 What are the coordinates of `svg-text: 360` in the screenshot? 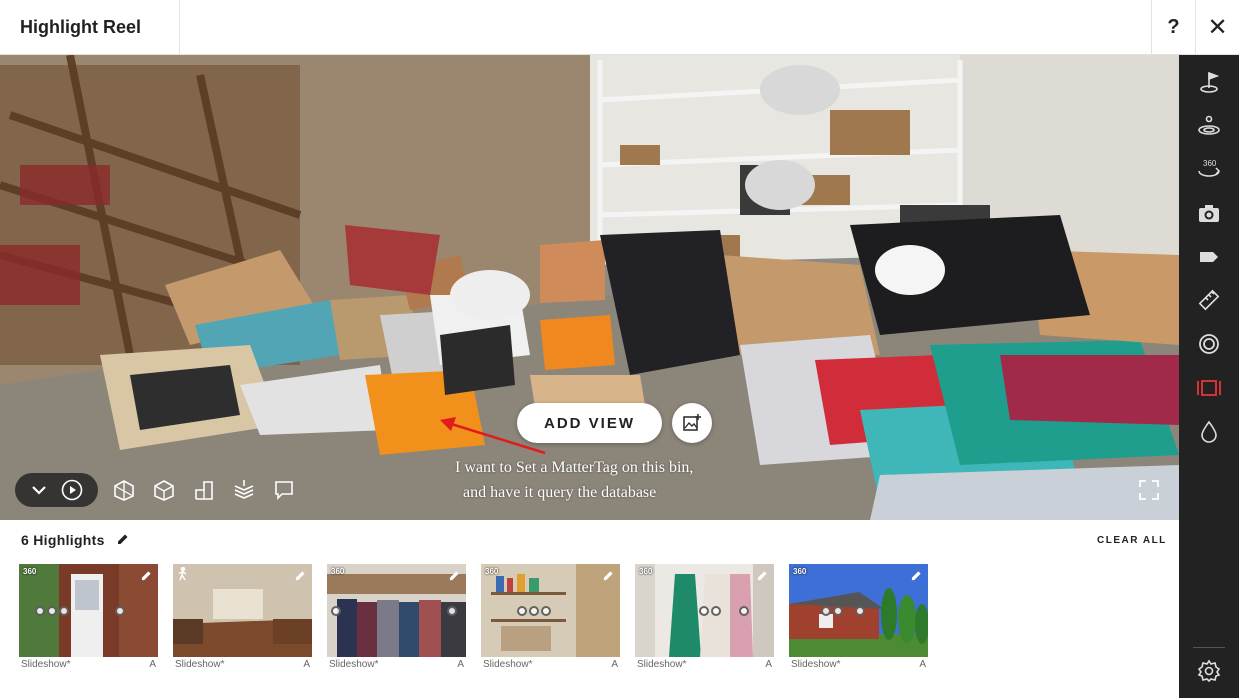 It's located at (1210, 163).